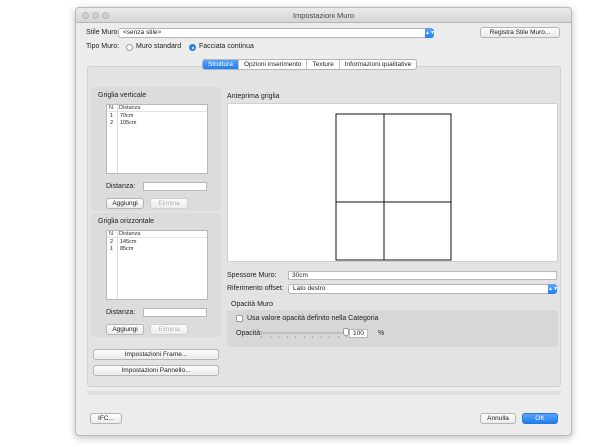 This screenshot has width=602, height=447. Describe the element at coordinates (157, 116) in the screenshot. I see `list-item: 1 70cm` at that location.